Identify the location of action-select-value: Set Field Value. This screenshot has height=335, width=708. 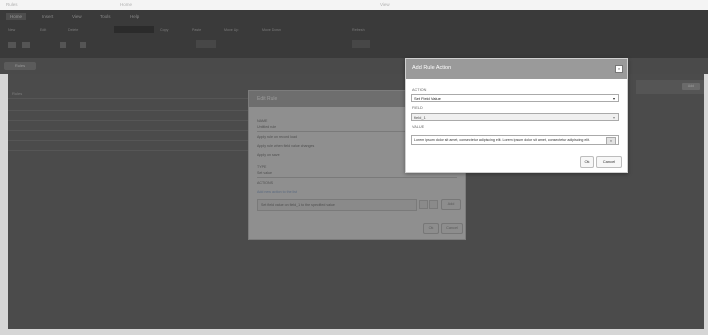
(427, 98).